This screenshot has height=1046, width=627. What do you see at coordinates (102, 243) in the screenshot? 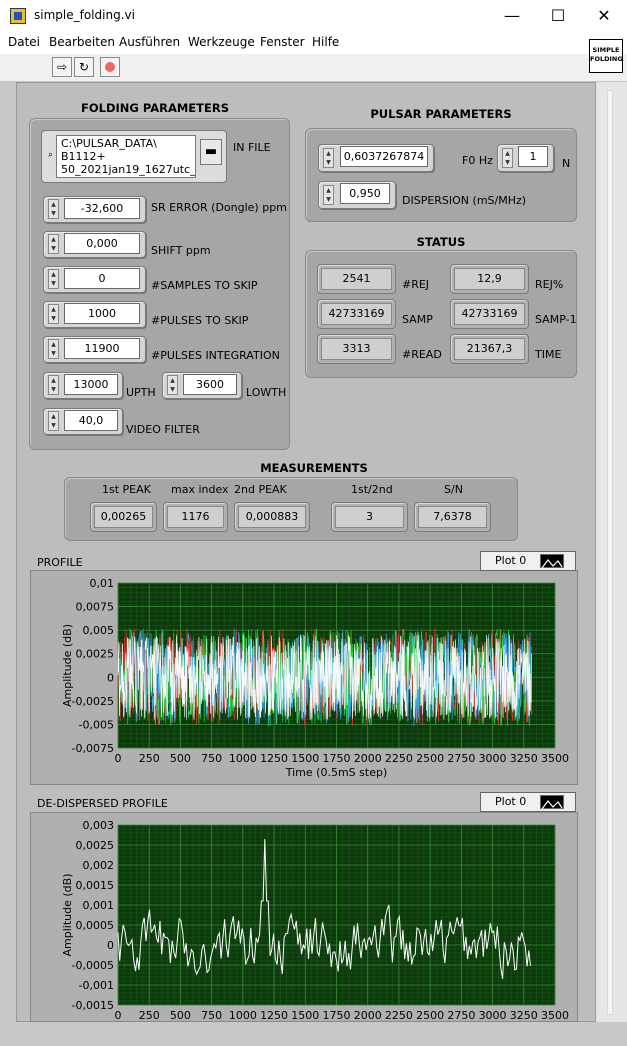
I see `shift-field: 0,000` at bounding box center [102, 243].